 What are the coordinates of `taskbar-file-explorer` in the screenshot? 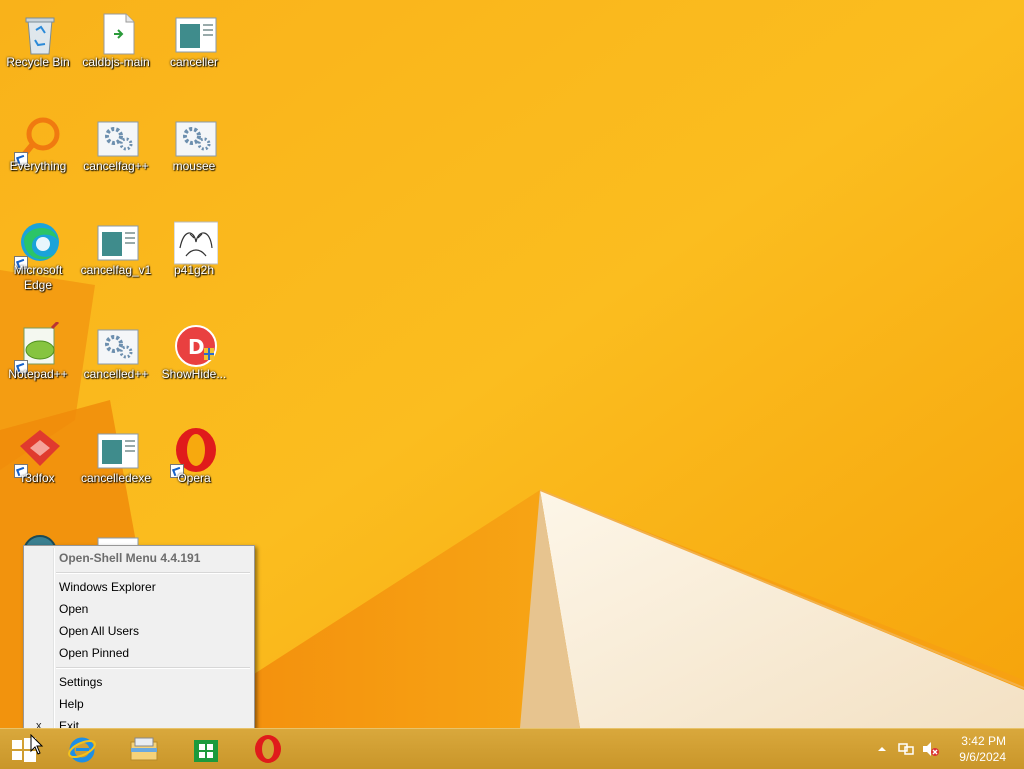 It's located at (144, 749).